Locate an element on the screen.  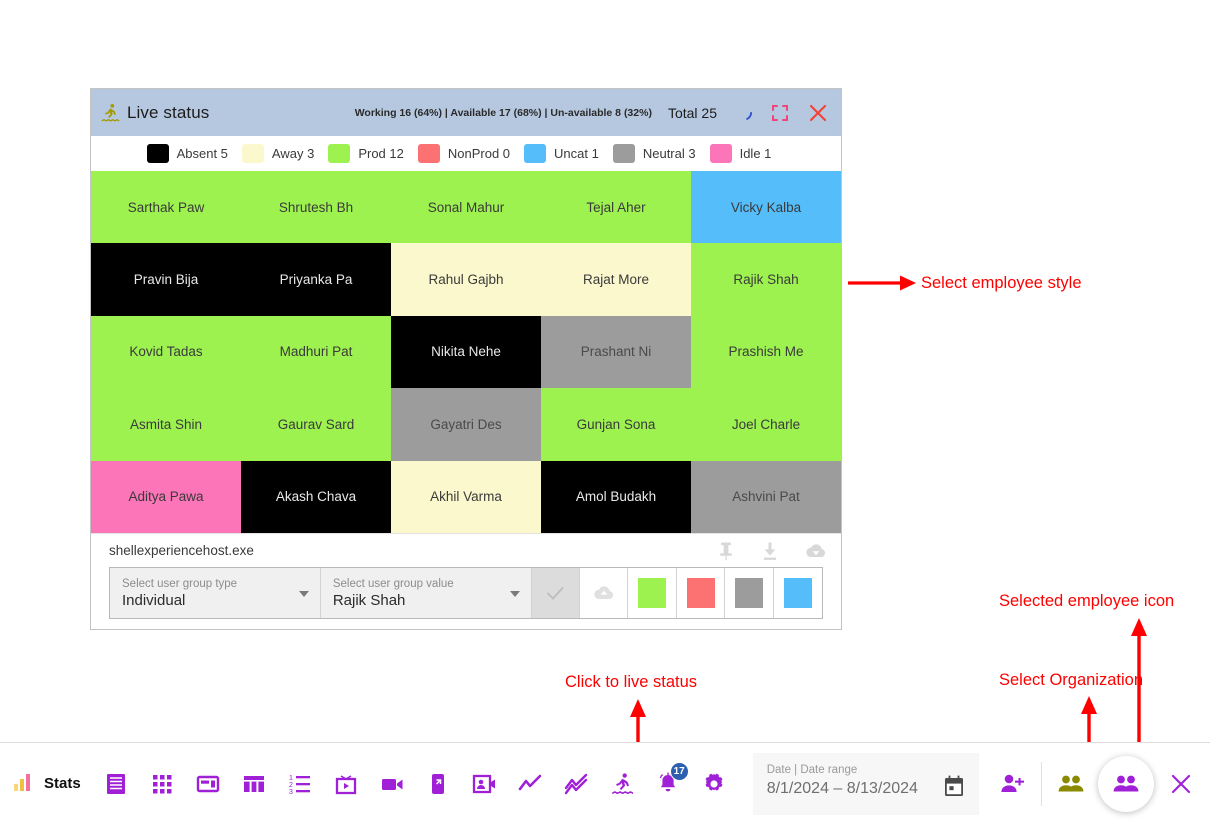
employee-cell: Sarthak Paw is located at coordinates (166, 207).